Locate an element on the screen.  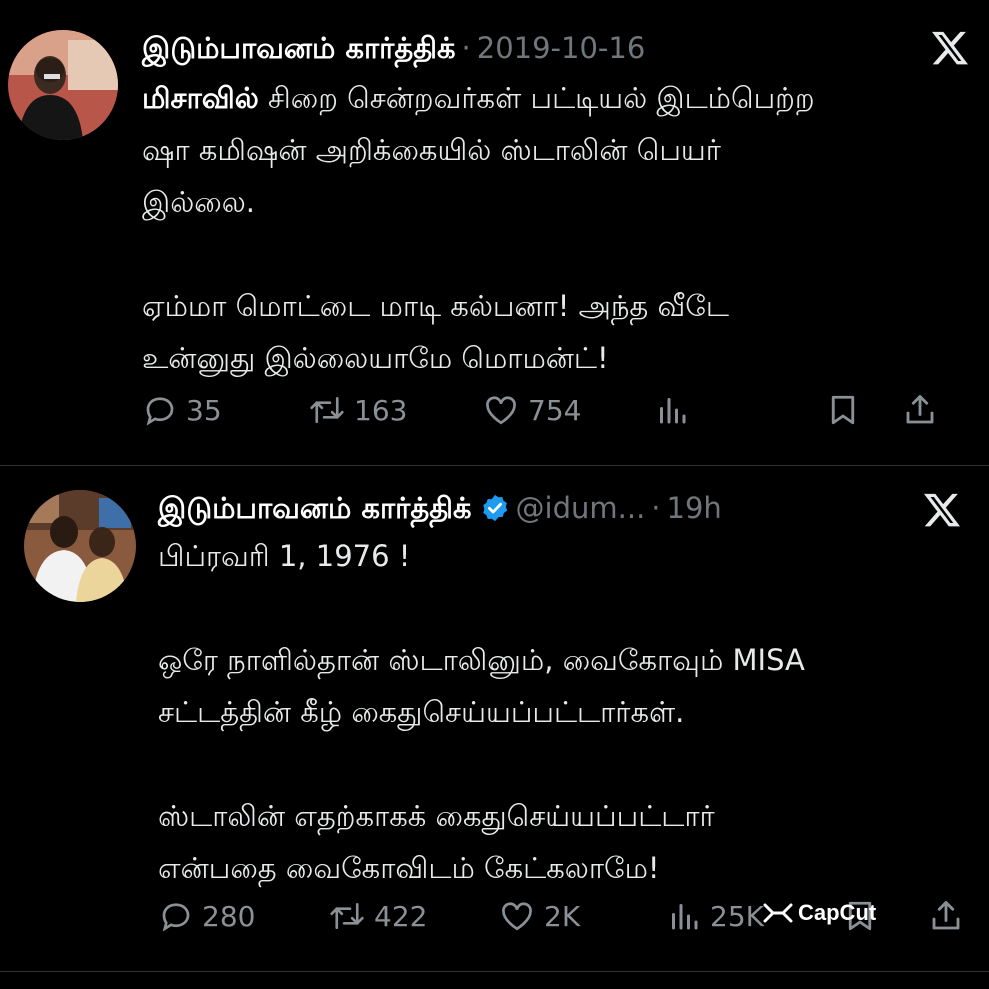
action-bar: 35 163 754 is located at coordinates (552, 410).